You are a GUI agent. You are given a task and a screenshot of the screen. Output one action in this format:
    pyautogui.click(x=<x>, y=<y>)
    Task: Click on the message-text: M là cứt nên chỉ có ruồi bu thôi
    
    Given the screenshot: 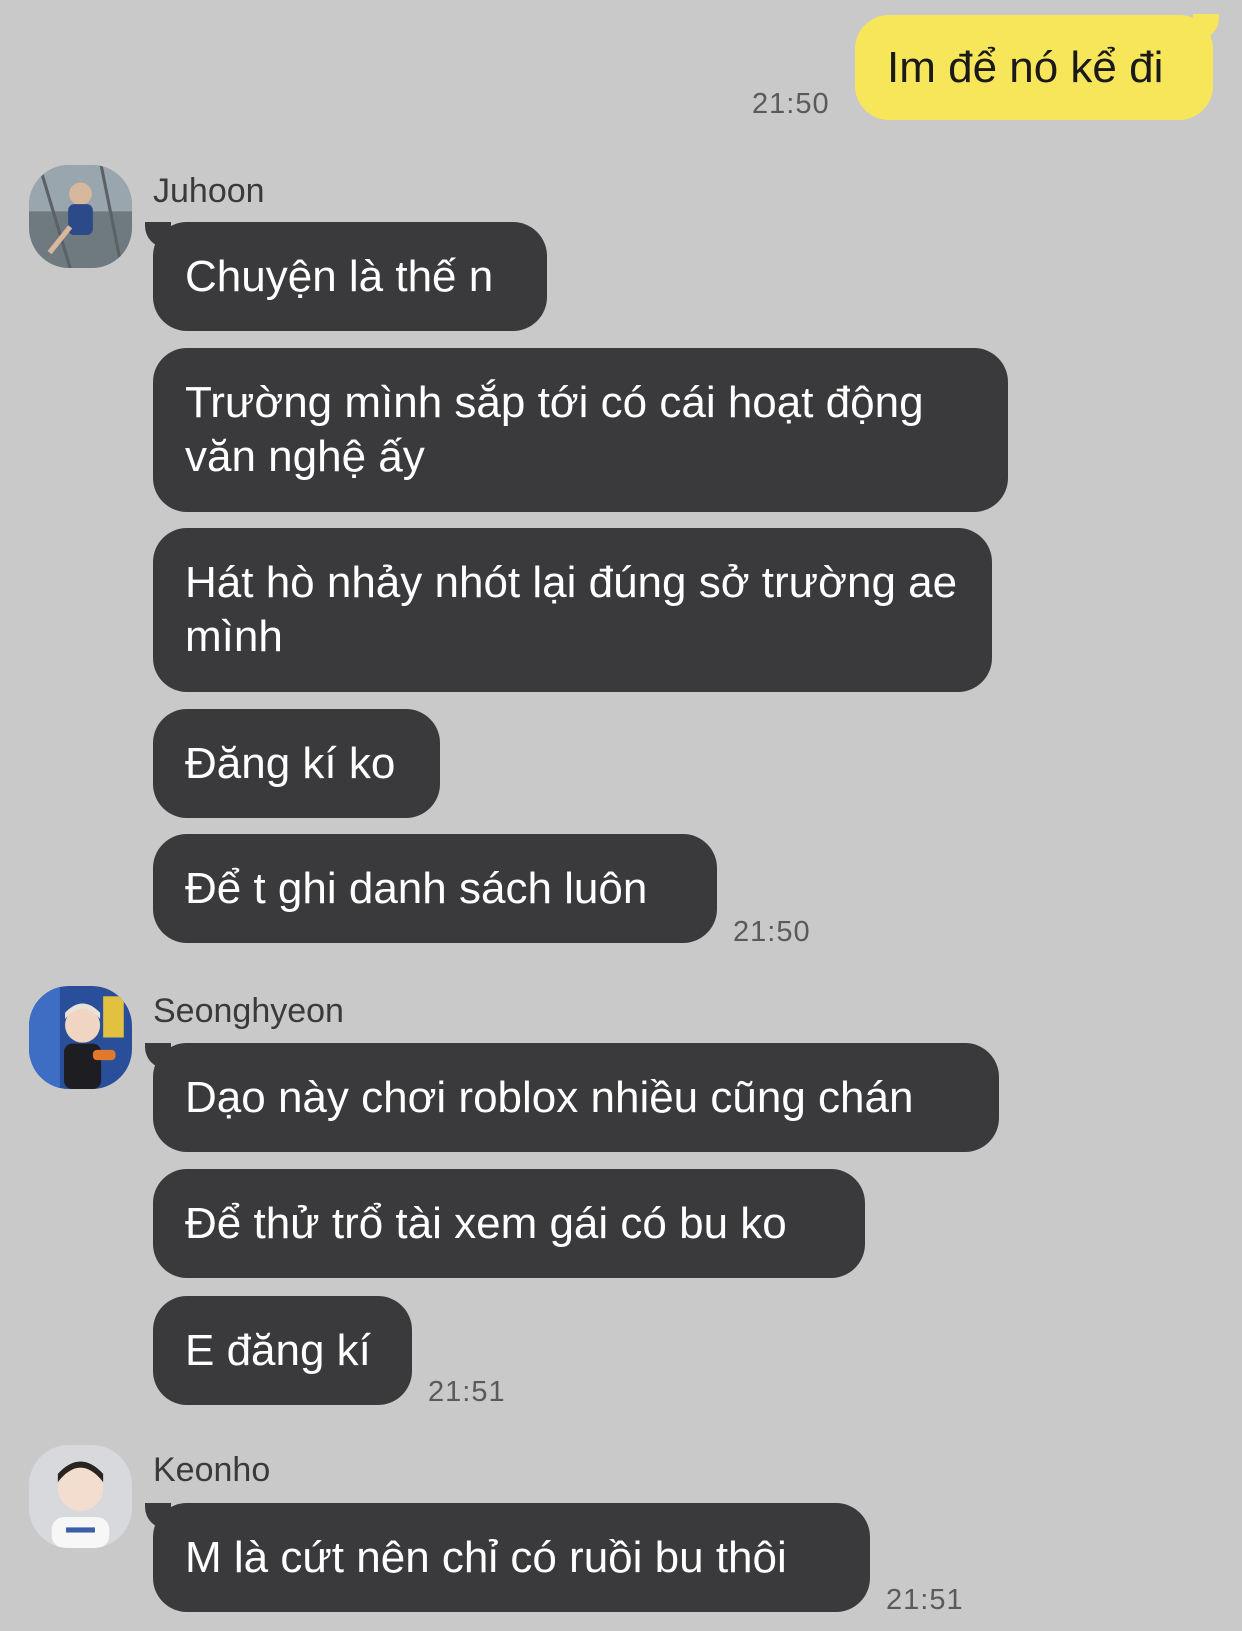 What is the action you would take?
    pyautogui.click(x=486, y=1557)
    